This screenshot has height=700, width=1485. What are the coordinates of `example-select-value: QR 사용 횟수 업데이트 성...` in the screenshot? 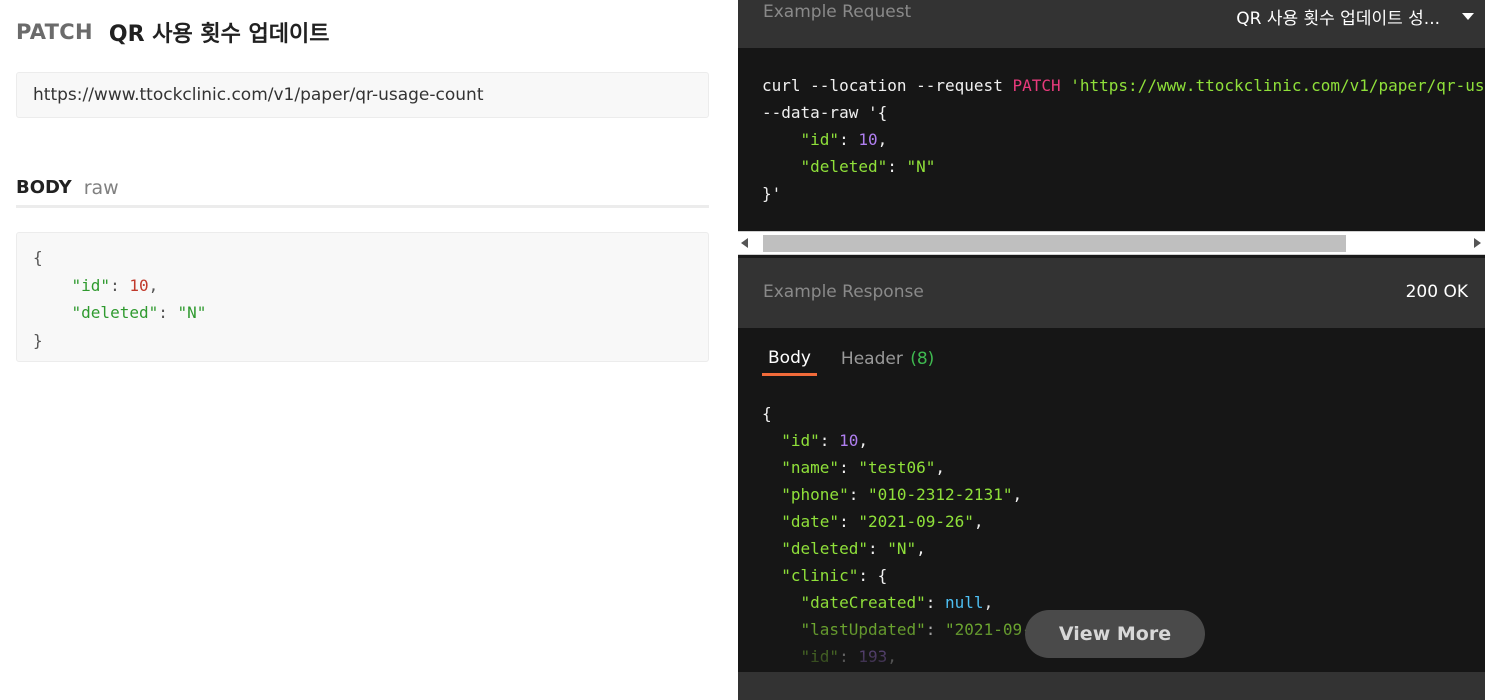 It's located at (1338, 18).